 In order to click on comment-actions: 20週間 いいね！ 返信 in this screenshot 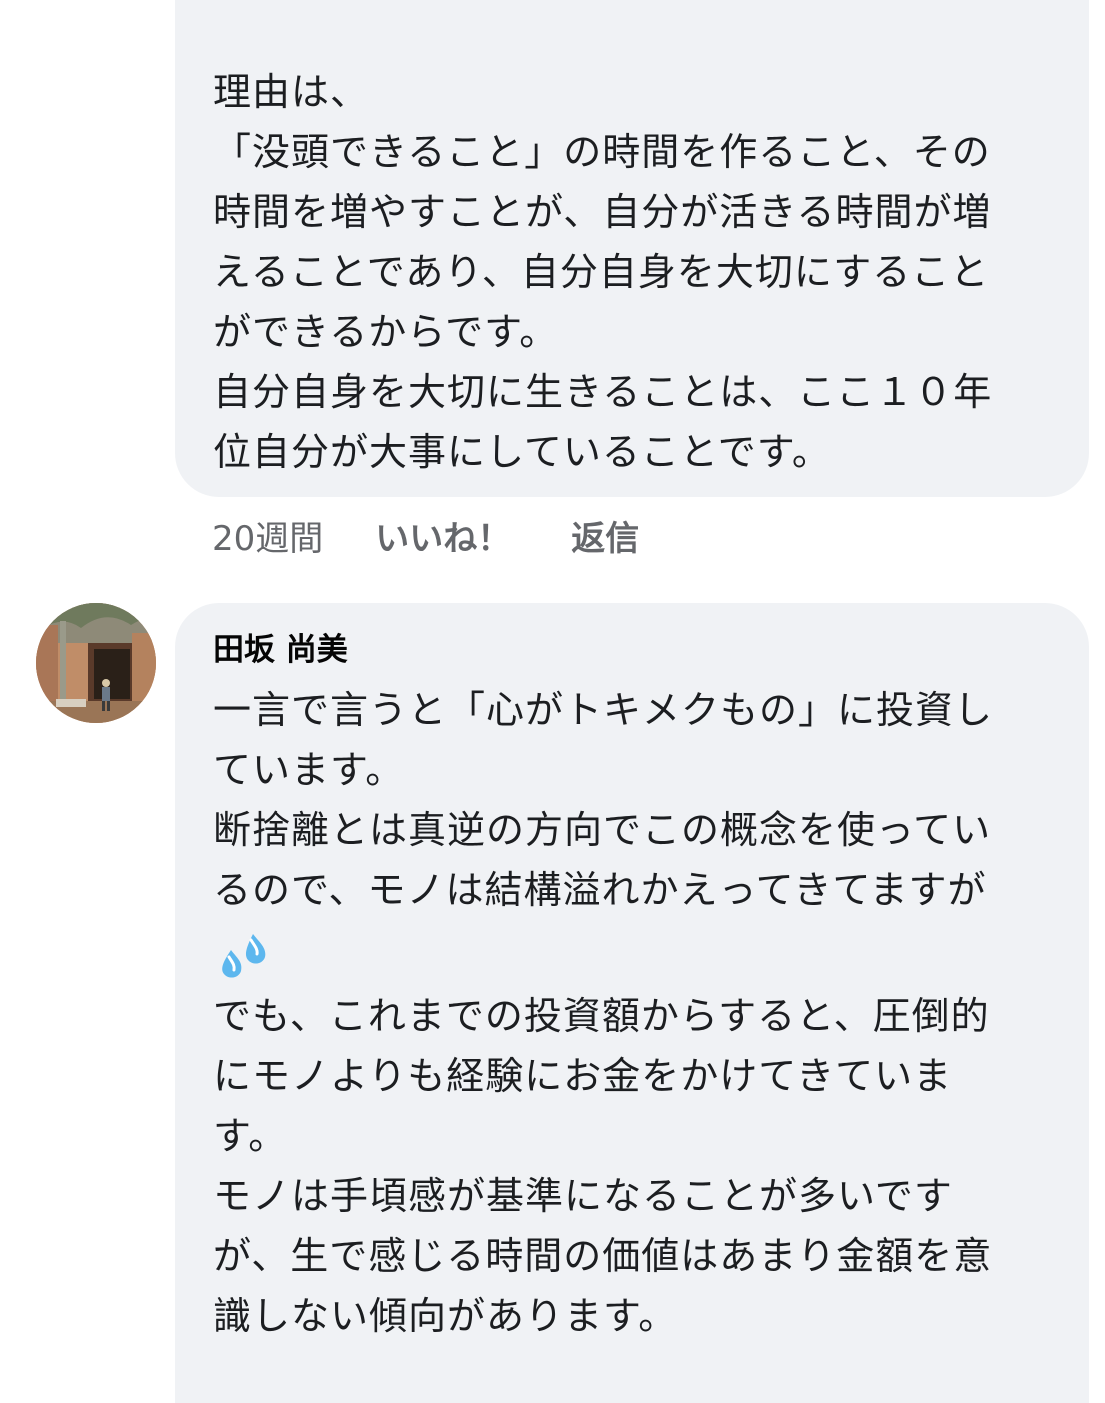, I will do `click(425, 535)`.